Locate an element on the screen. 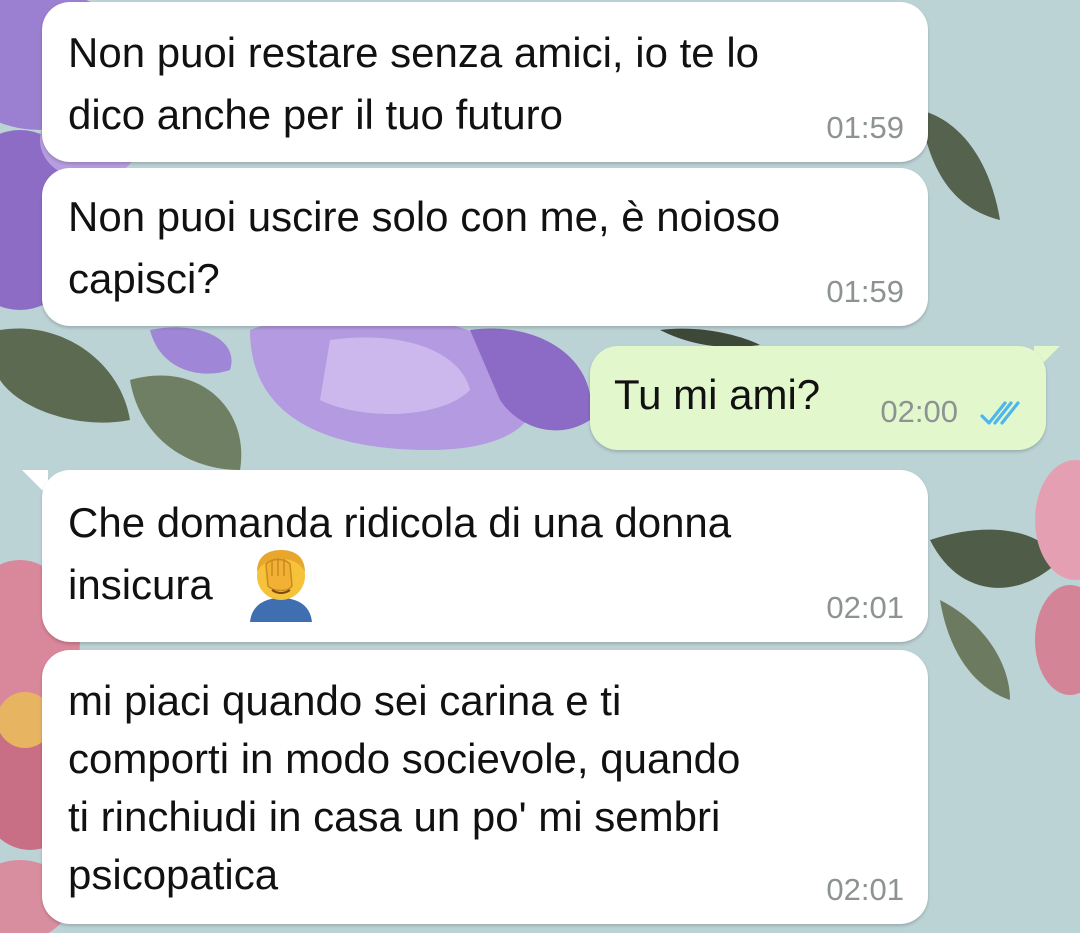 The width and height of the screenshot is (1080, 933). message-timestamp: 02:00 is located at coordinates (919, 411).